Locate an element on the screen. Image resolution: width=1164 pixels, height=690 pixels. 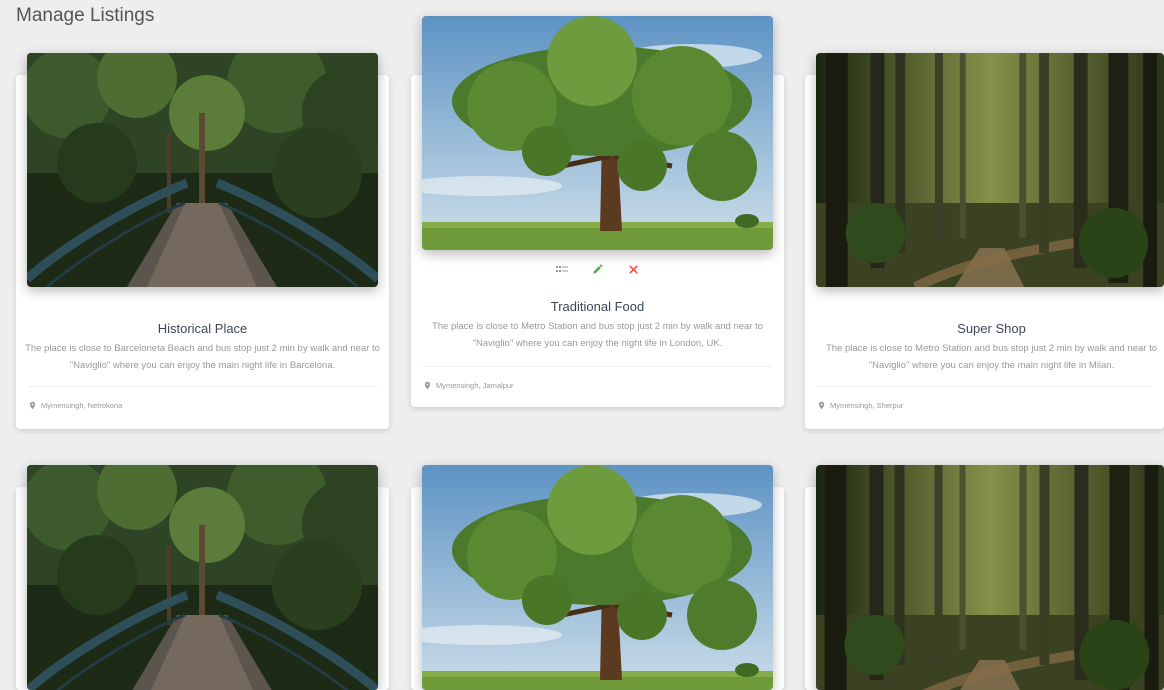
view-icon is located at coordinates (561, 269).